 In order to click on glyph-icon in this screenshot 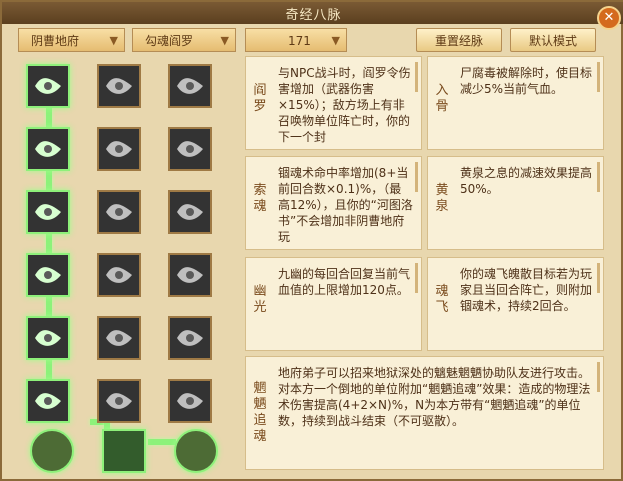, I will do `click(119, 149)`.